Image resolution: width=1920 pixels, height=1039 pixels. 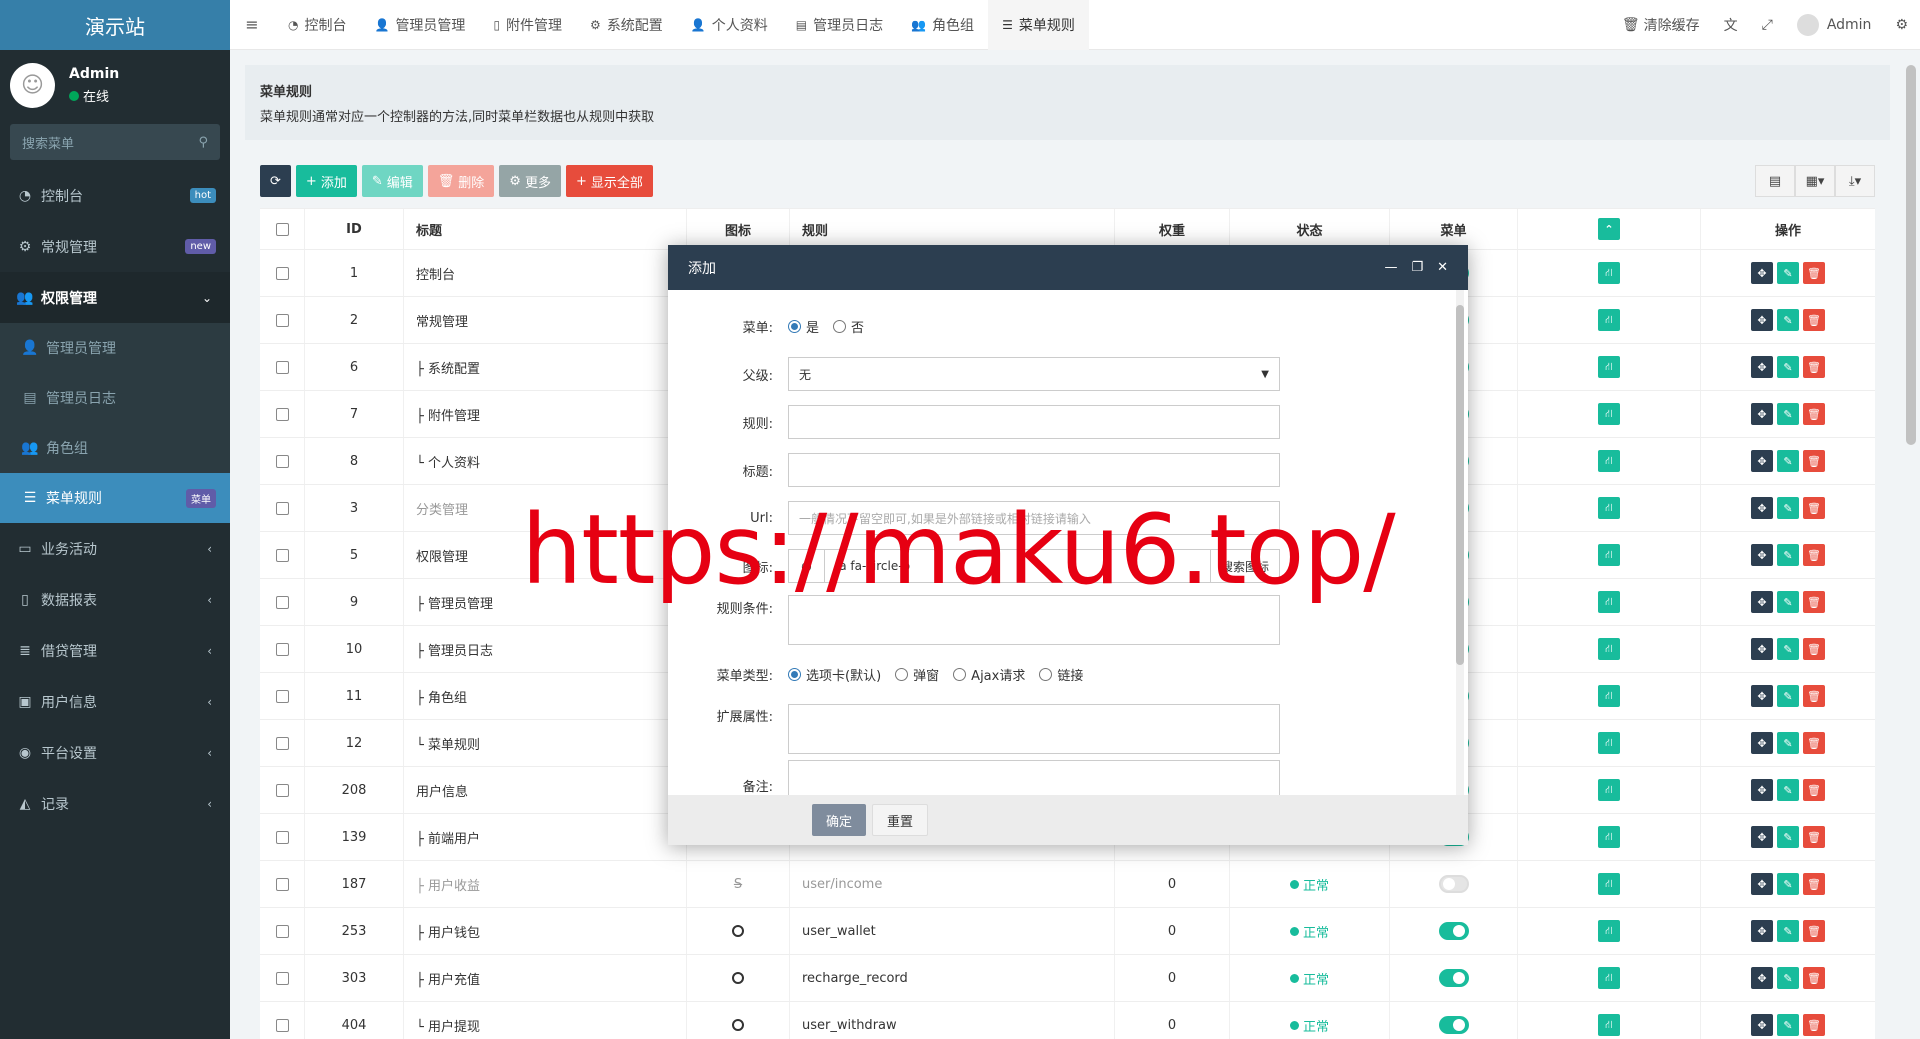 I want to click on sidebar-item-userinfo: ▣ 用户信息 ‹, so click(x=115, y=701).